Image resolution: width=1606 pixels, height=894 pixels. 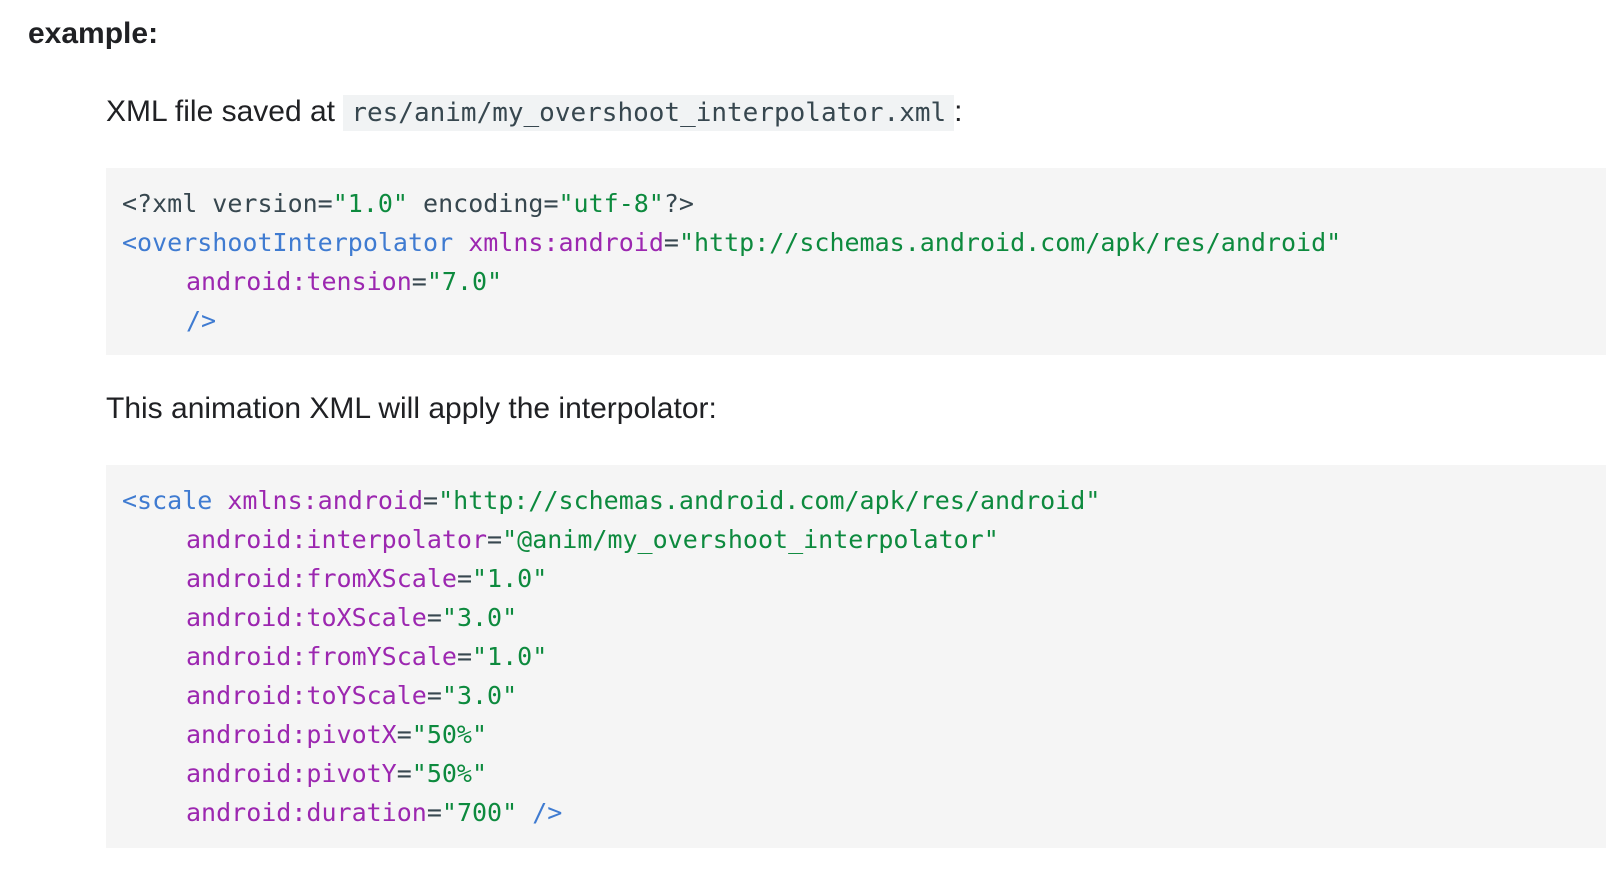 What do you see at coordinates (856, 734) in the screenshot?
I see `code-line: android:pivotX="50%"` at bounding box center [856, 734].